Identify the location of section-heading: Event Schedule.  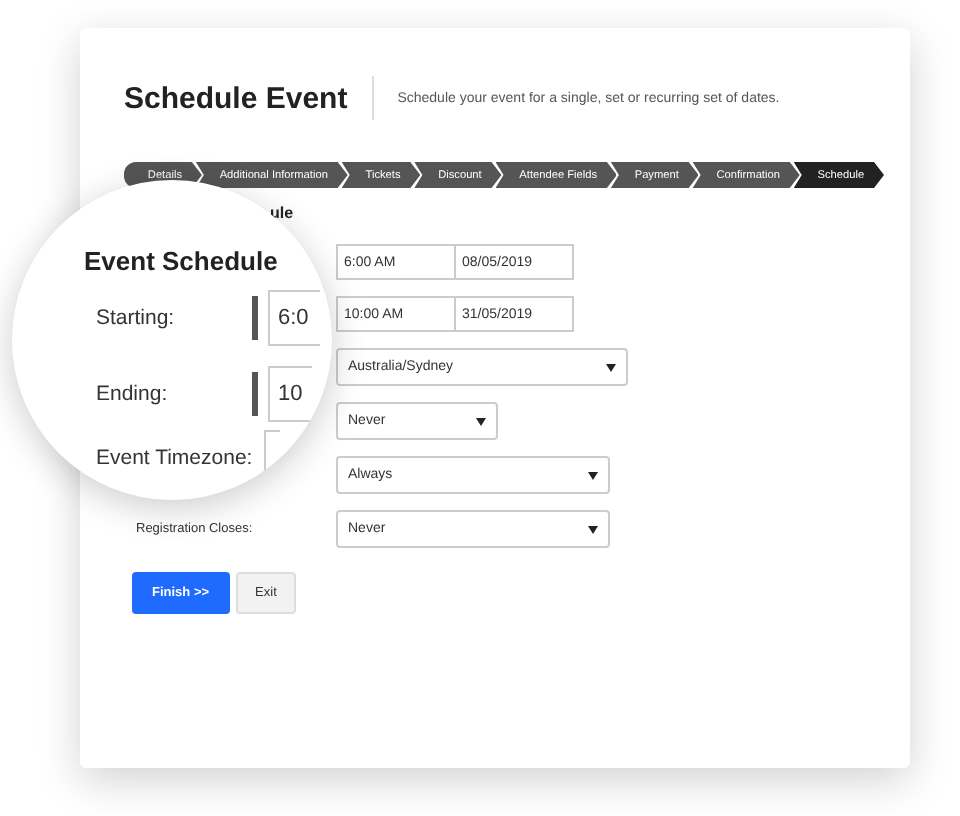
(181, 261).